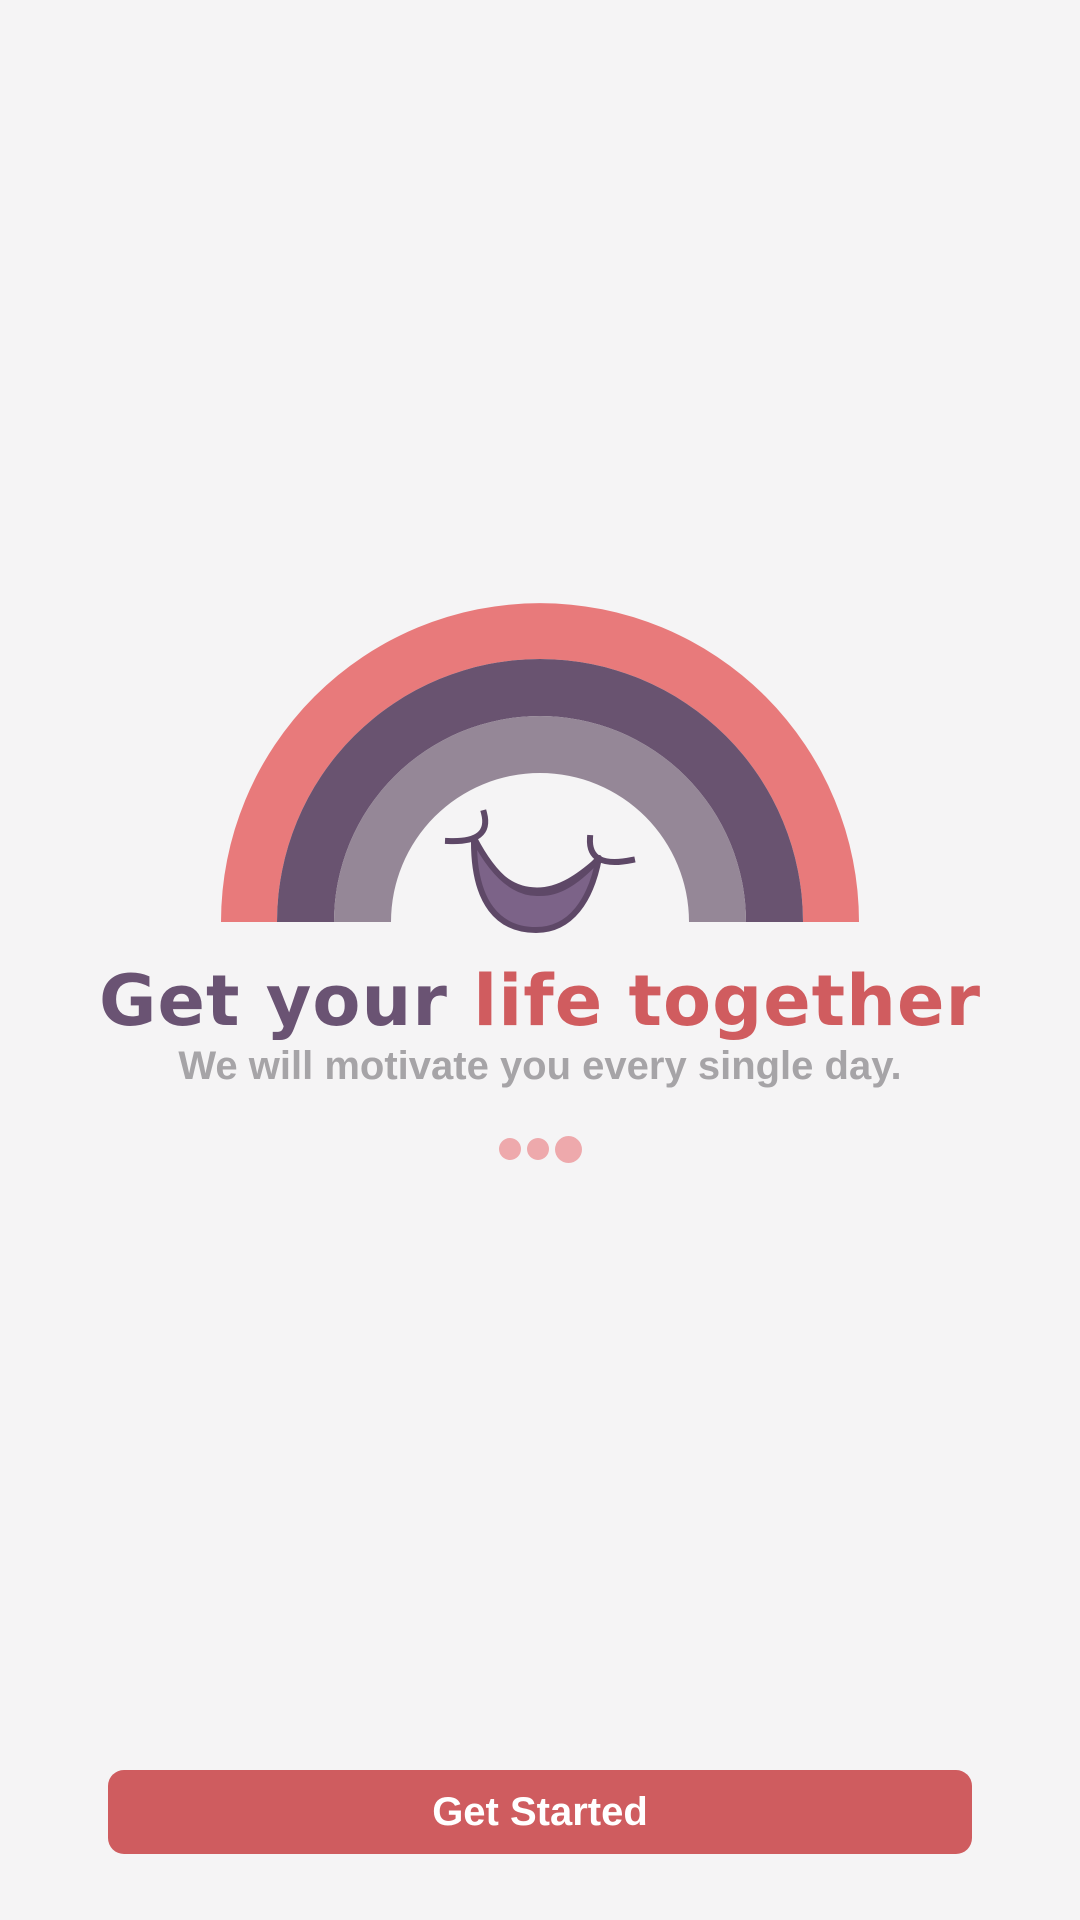 This screenshot has height=1920, width=1080. What do you see at coordinates (536, 884) in the screenshot?
I see `smile-mouth-icon` at bounding box center [536, 884].